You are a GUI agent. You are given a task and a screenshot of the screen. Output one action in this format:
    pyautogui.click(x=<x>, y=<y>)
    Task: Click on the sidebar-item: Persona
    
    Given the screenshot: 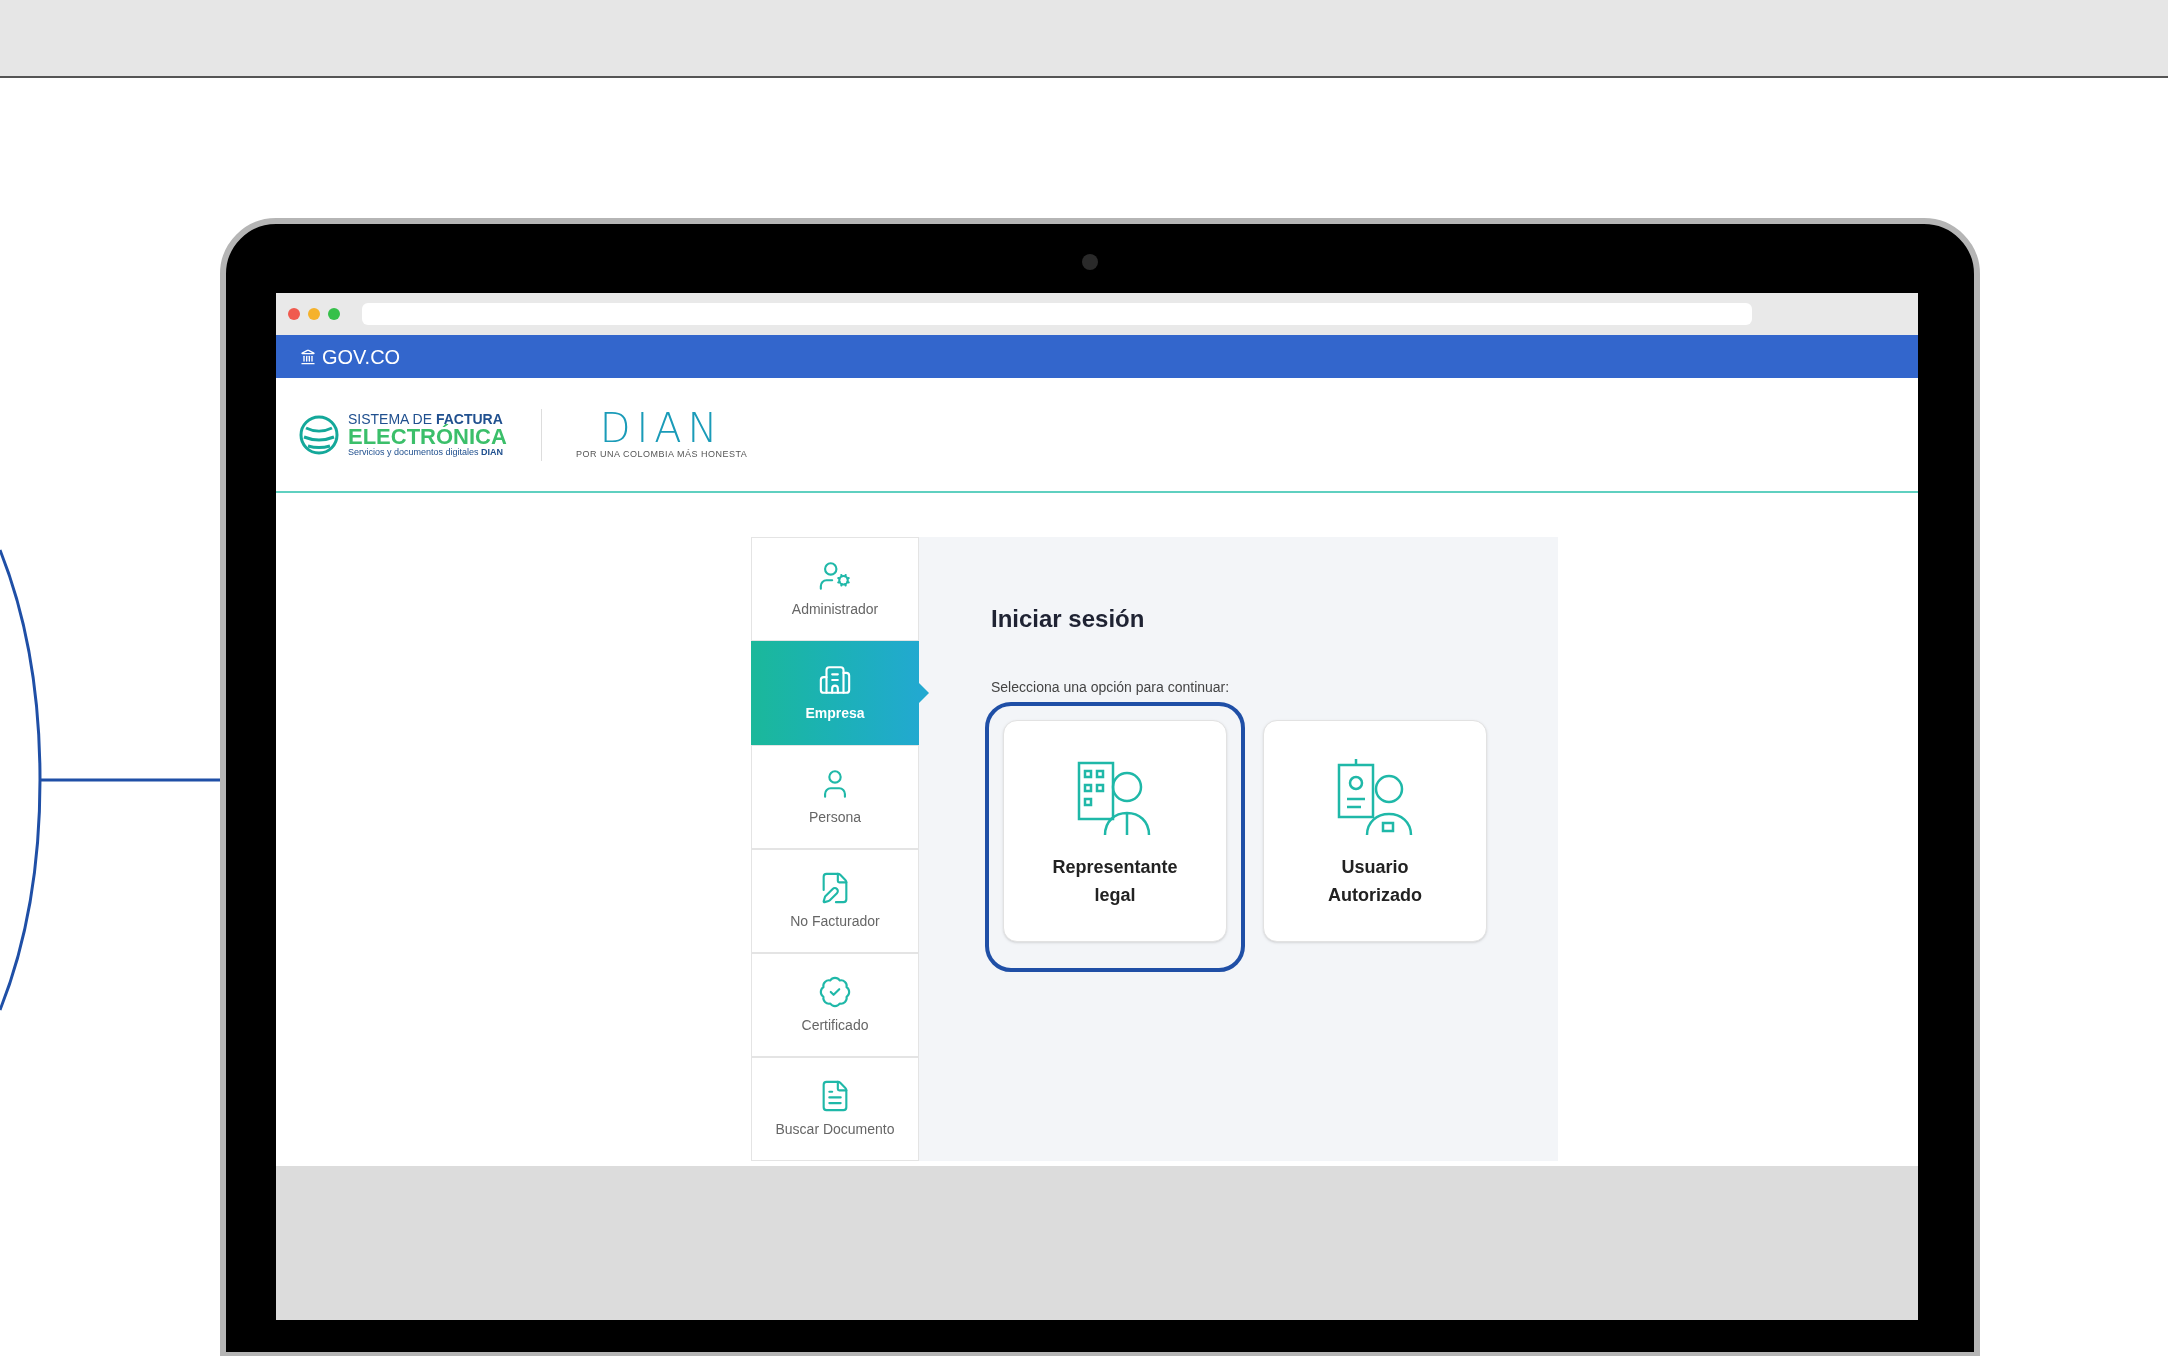 What is the action you would take?
    pyautogui.click(x=835, y=797)
    